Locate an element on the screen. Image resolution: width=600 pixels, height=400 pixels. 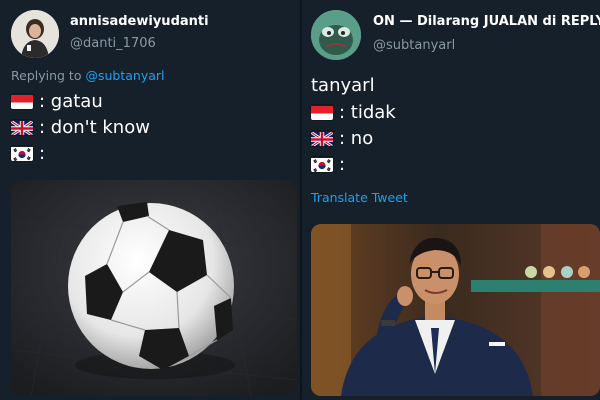
tweet-line-text: : no is located at coordinates (356, 138).